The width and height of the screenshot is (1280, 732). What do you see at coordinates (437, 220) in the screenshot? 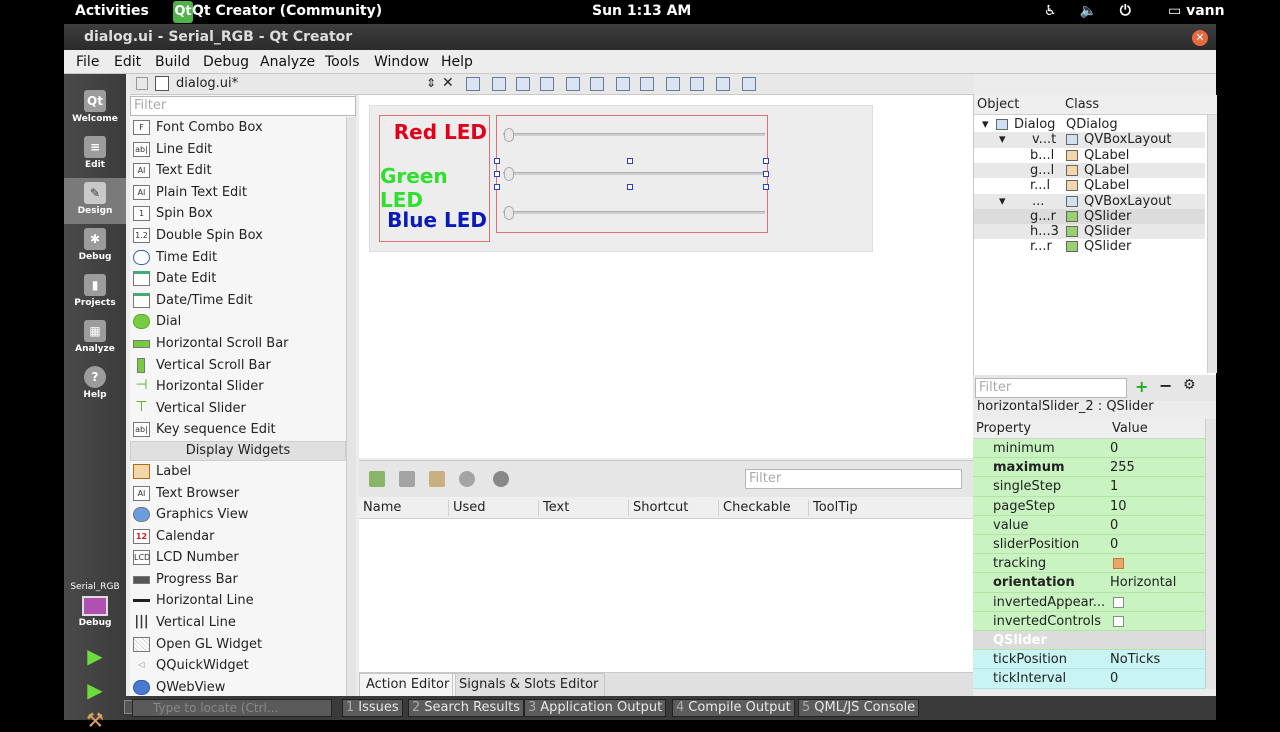
I see `blue-led-label: Blue LED` at bounding box center [437, 220].